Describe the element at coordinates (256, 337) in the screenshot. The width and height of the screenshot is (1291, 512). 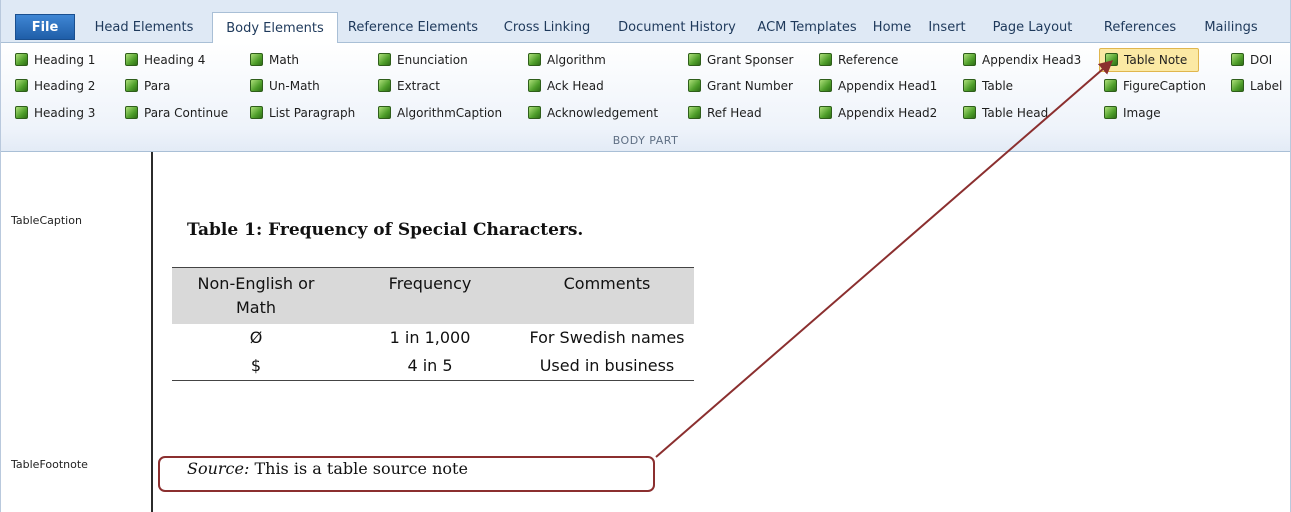
I see `table-cell: Ø` at that location.